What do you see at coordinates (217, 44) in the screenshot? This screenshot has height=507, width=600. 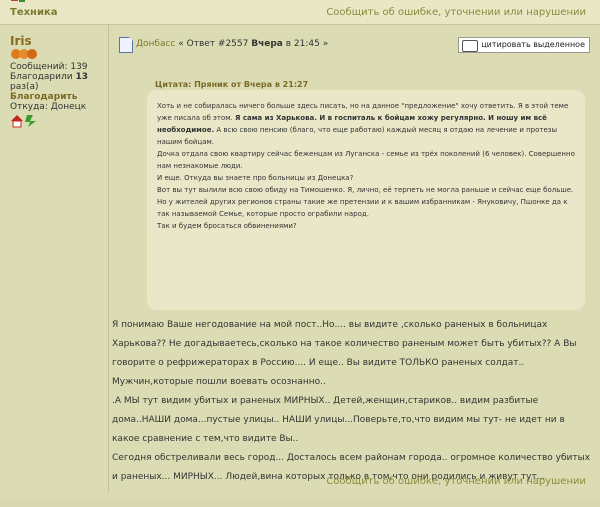 I see `reply-number: Ответ #2557` at bounding box center [217, 44].